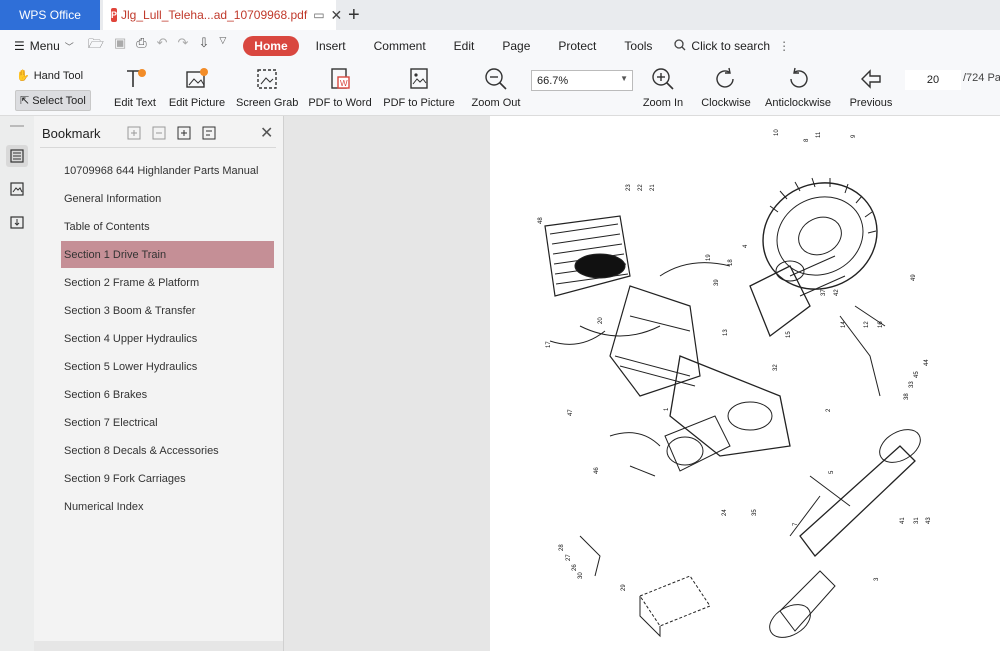  I want to click on menu-button: ☰ Menu ﹀, so click(44, 46).